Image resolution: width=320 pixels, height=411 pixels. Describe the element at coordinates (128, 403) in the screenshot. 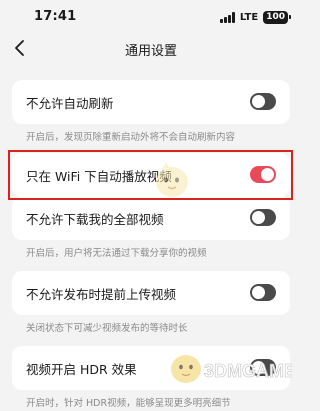

I see `setting-description: 开启时，针对 HDR视频，能够呈现更多明亮细节` at that location.